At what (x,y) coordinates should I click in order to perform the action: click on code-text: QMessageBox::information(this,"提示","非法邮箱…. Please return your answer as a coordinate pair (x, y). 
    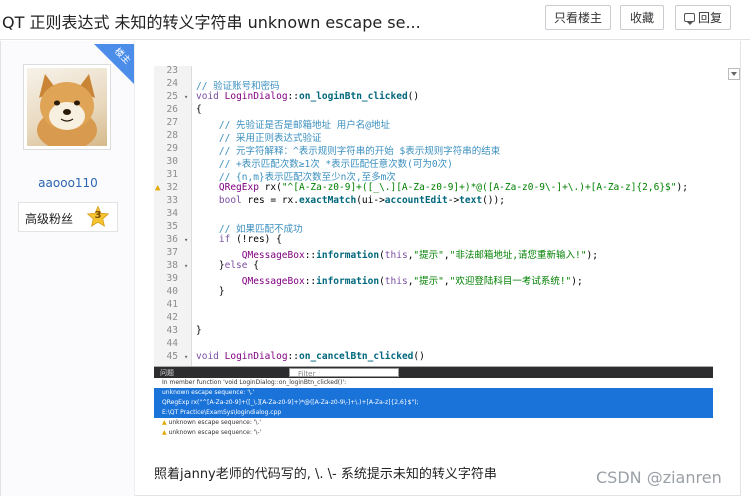
    Looking at the image, I should click on (419, 255).